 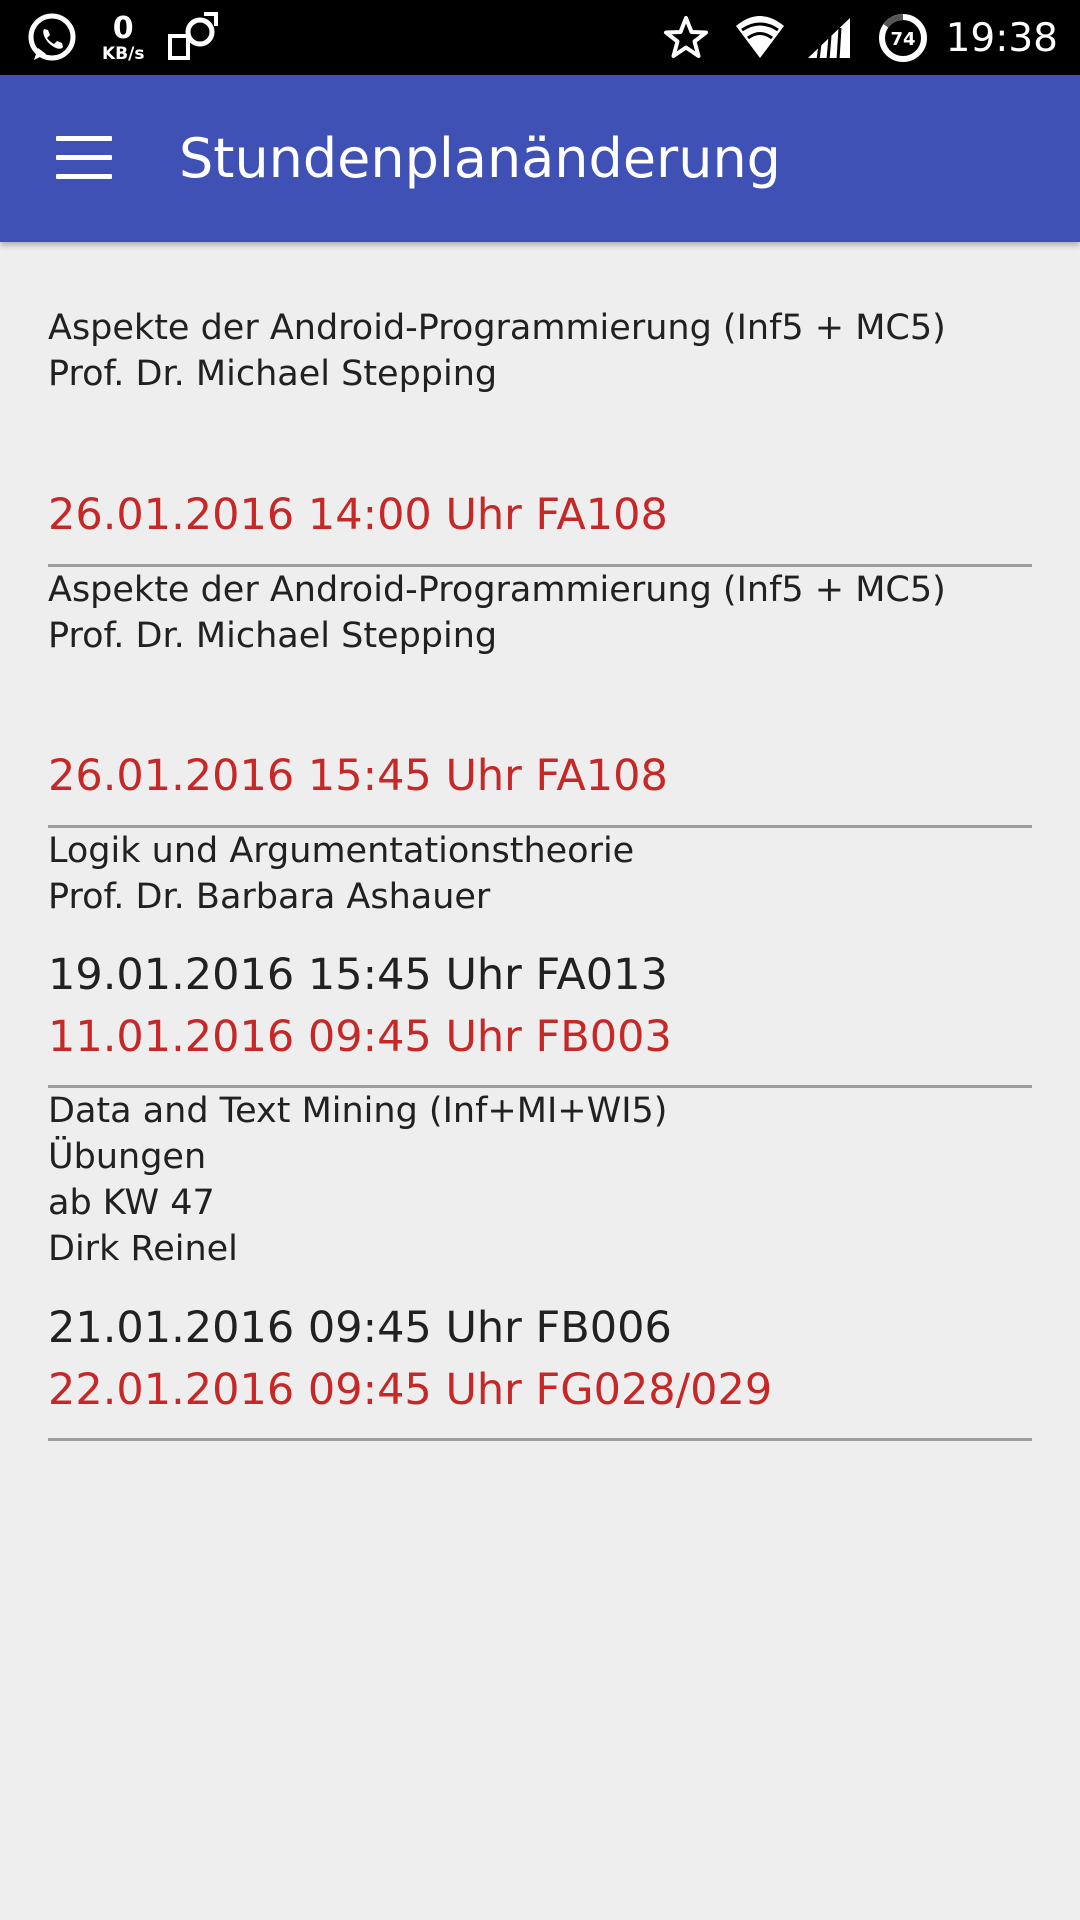 What do you see at coordinates (52, 38) in the screenshot?
I see `whatsapp-icon` at bounding box center [52, 38].